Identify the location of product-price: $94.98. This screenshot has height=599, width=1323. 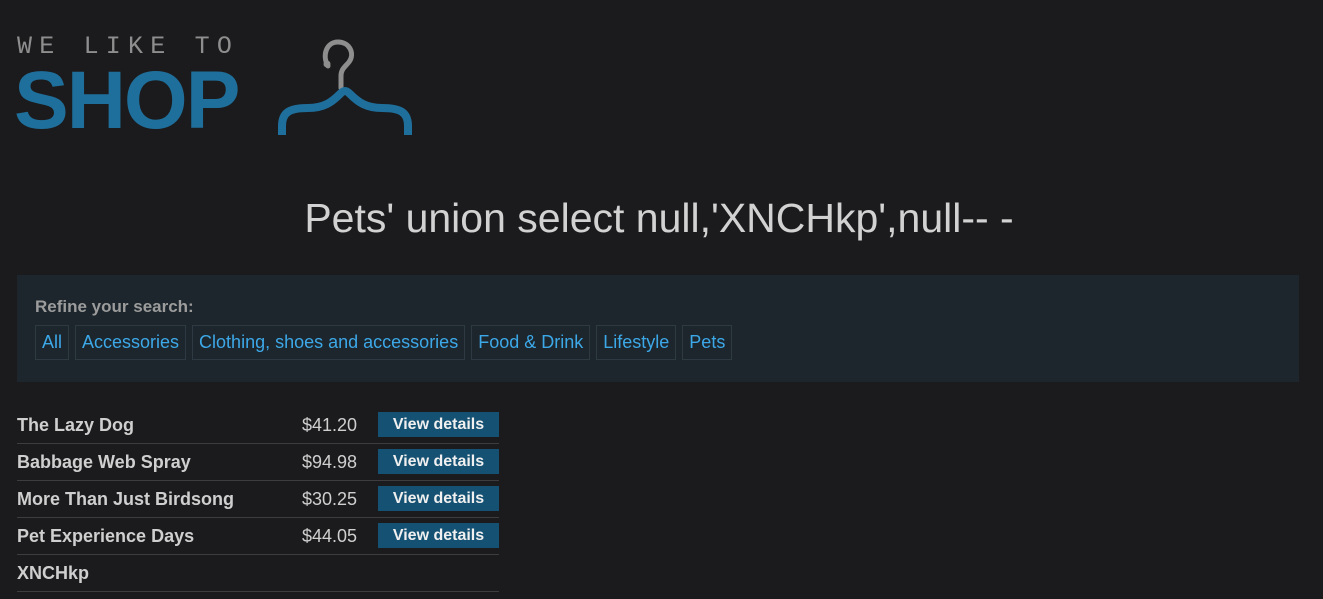
(330, 462).